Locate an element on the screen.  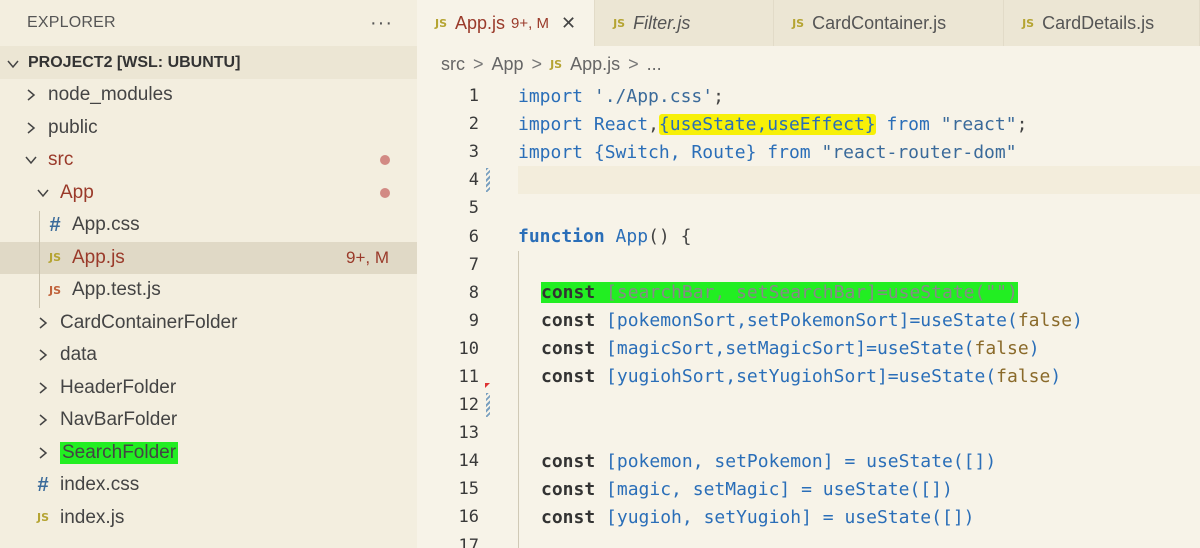
code-text: import './App.css'; is located at coordinates (621, 96).